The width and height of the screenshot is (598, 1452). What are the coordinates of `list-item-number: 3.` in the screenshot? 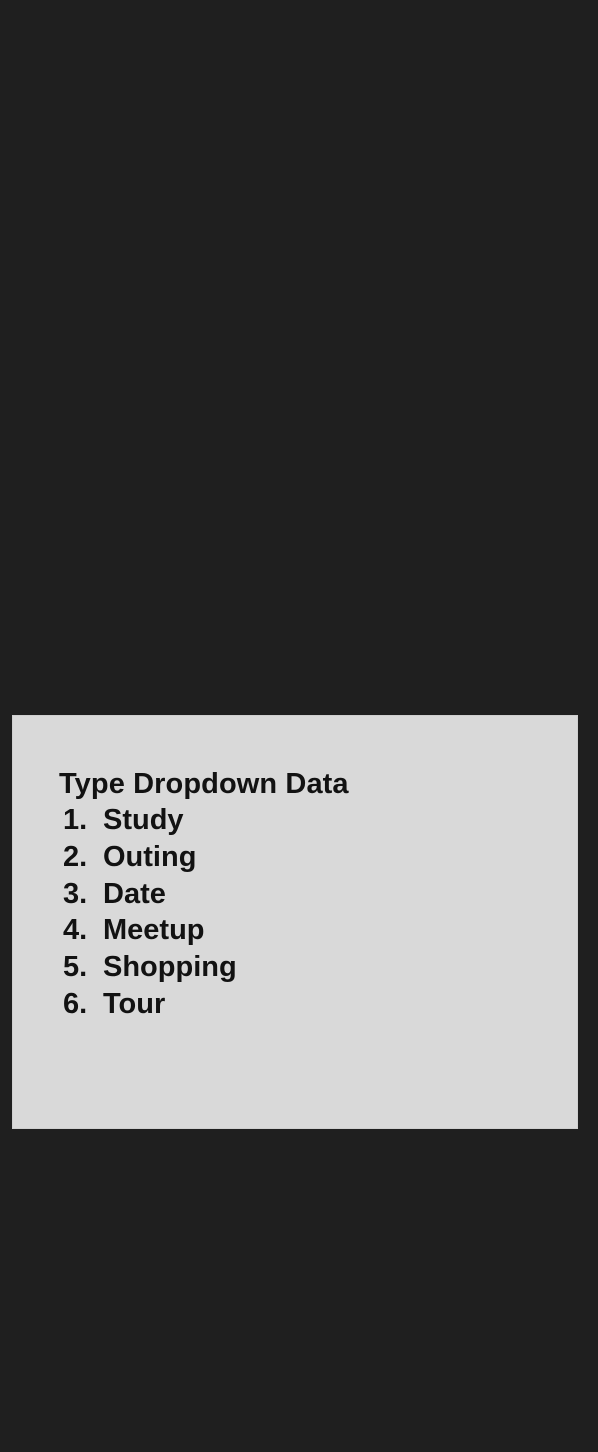 It's located at (75, 893).